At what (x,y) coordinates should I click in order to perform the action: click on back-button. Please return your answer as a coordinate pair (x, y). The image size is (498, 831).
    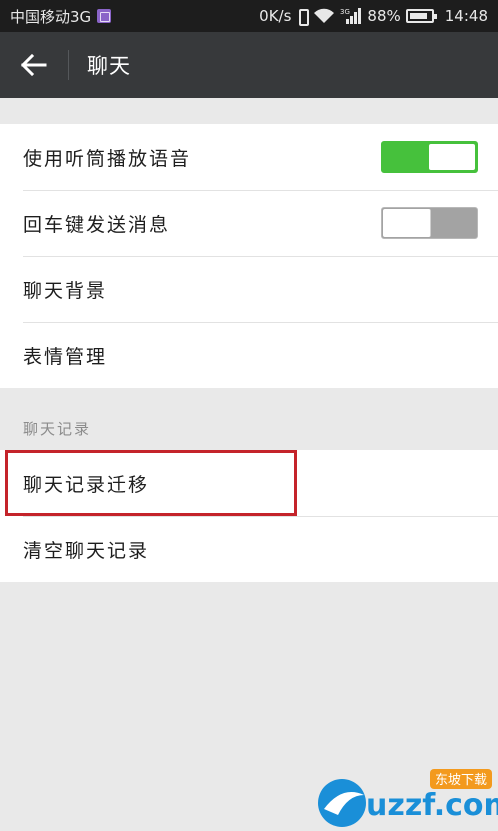
    Looking at the image, I should click on (34, 65).